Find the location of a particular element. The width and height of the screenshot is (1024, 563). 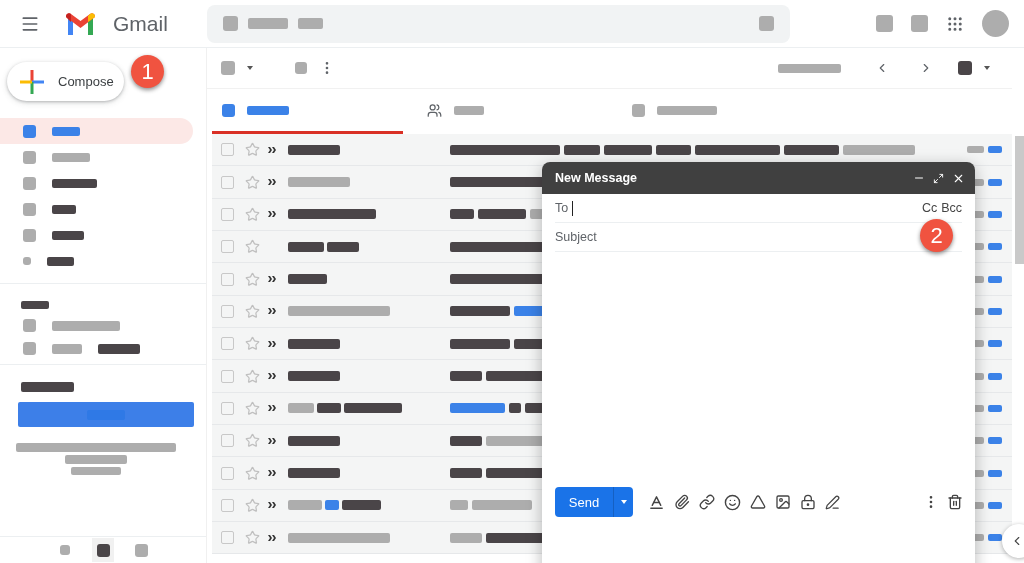

pen-icon is located at coordinates (832, 502).